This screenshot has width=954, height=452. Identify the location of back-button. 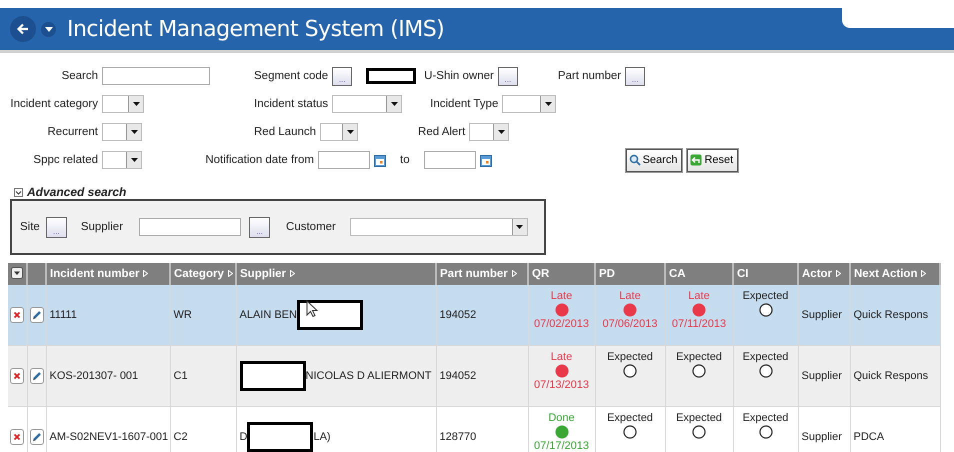
(23, 29).